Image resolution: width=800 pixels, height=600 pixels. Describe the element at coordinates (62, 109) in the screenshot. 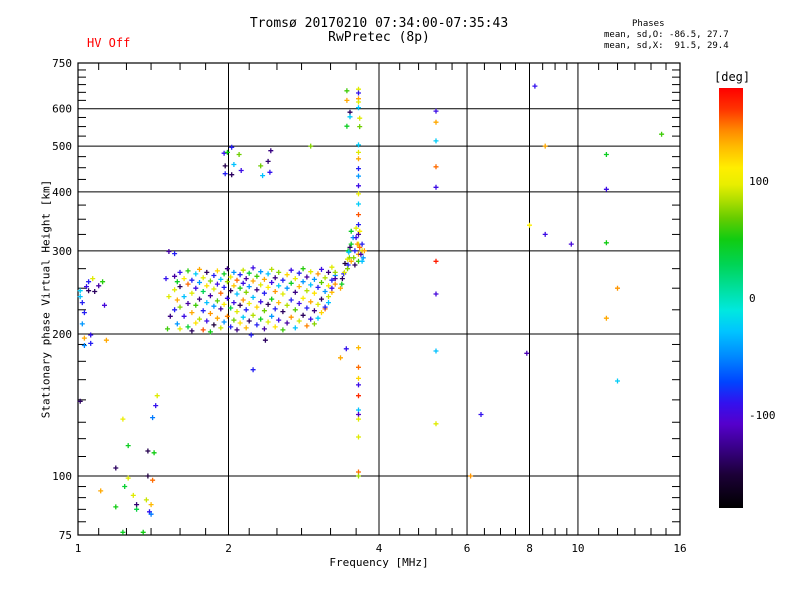

I see `y-tick-label: 600` at that location.